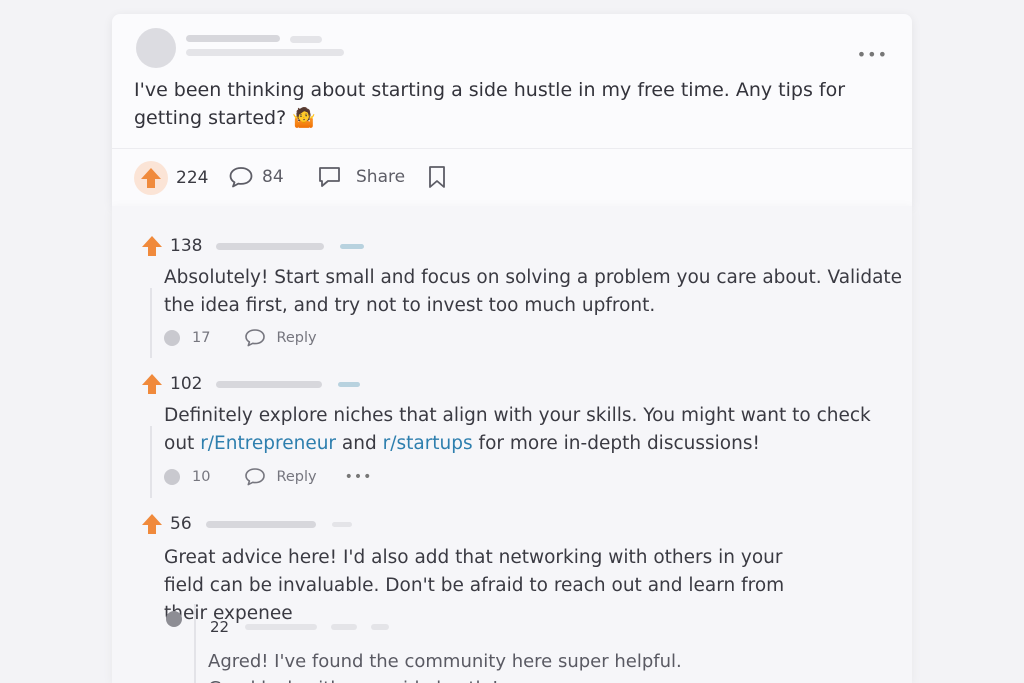  I want to click on shrug-emoji: 🤷, so click(304, 118).